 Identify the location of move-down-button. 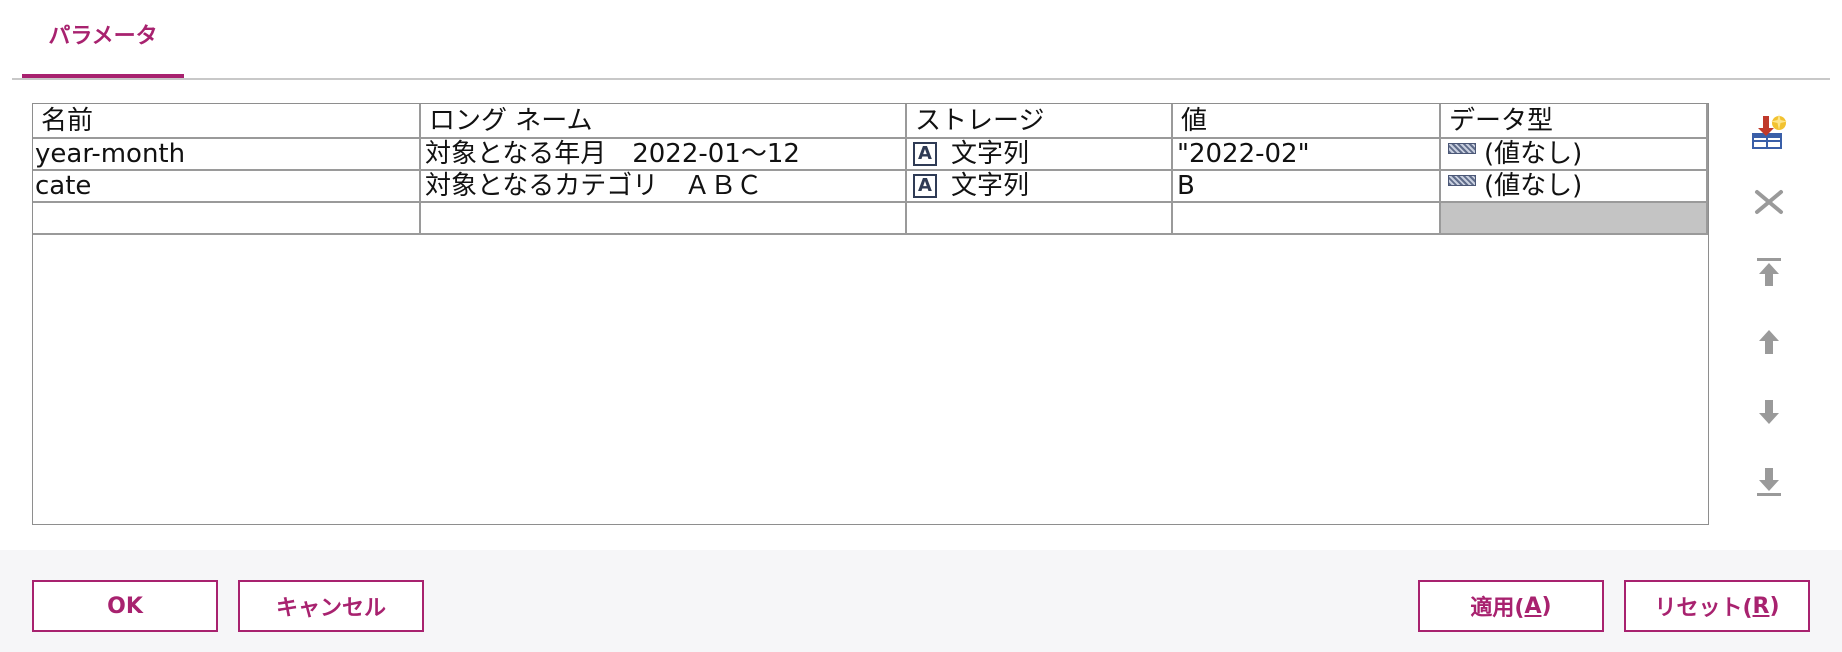
(1769, 412).